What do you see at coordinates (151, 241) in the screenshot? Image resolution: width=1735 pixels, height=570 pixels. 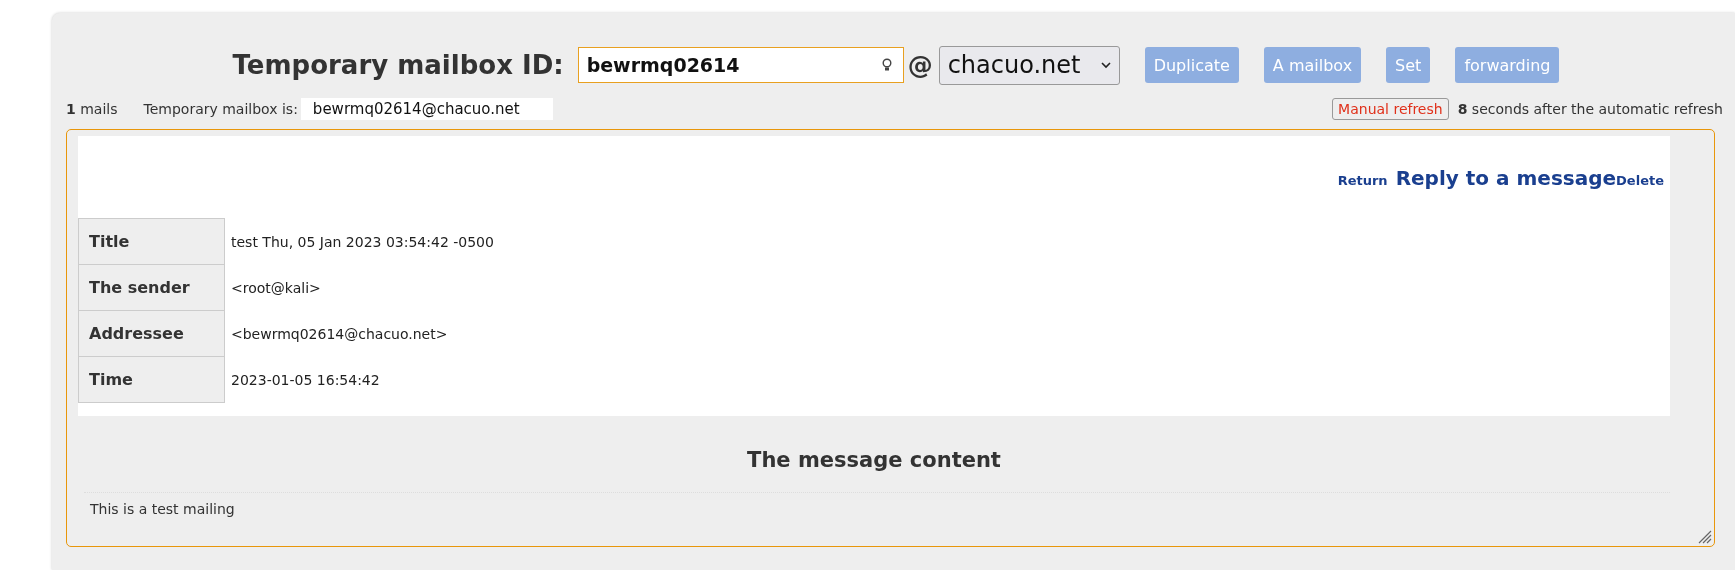 I see `field-label: Title` at bounding box center [151, 241].